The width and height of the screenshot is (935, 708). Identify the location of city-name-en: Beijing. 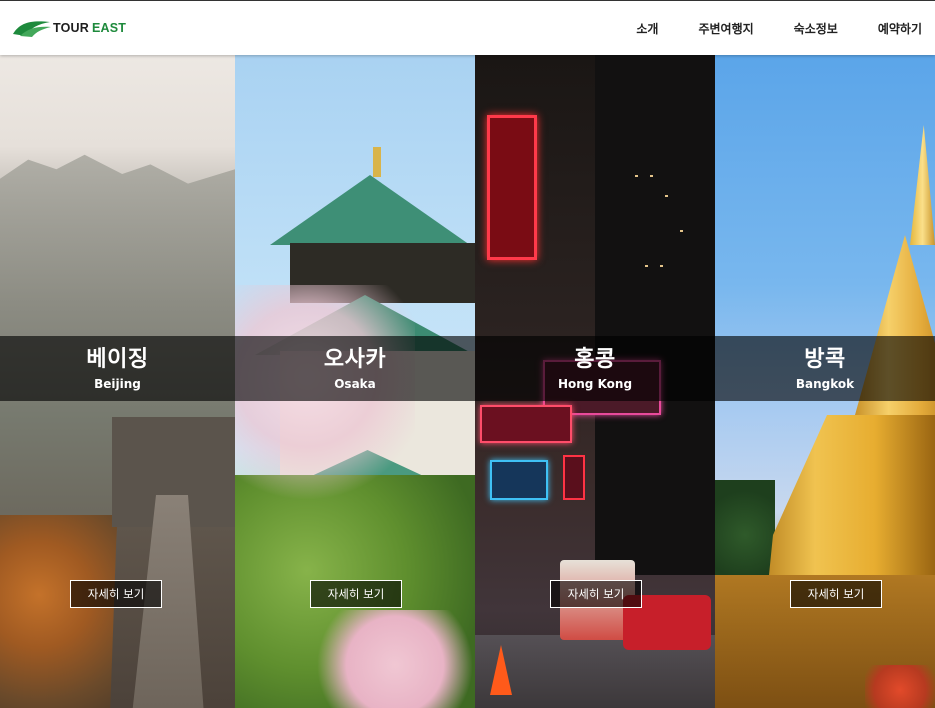
(117, 383).